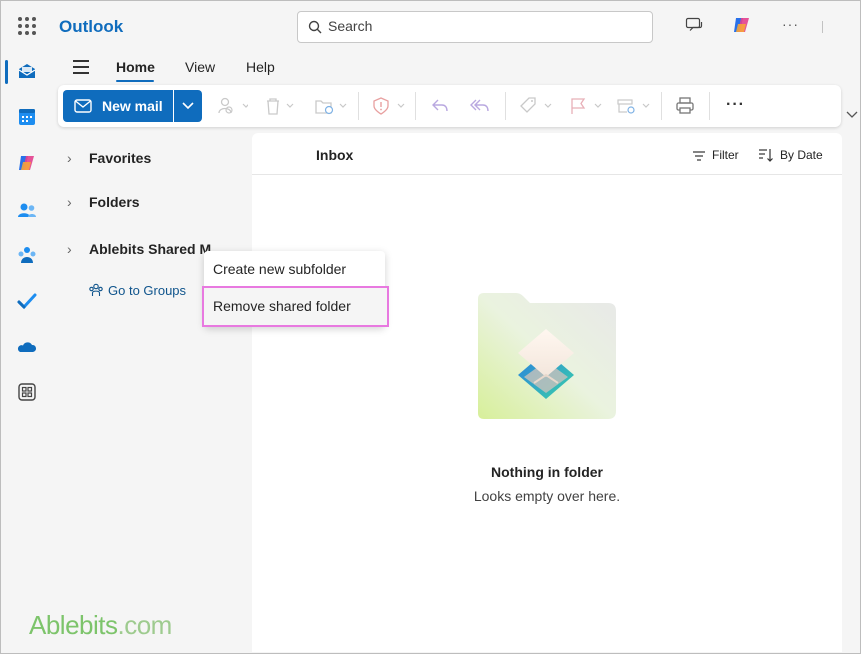  Describe the element at coordinates (294, 269) in the screenshot. I see `menu-item-create-subfolder: Create new subfolder` at that location.